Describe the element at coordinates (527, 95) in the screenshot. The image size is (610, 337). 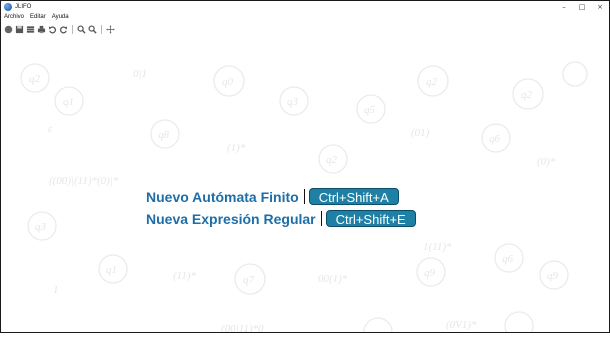
I see `state-q2c: q2` at that location.